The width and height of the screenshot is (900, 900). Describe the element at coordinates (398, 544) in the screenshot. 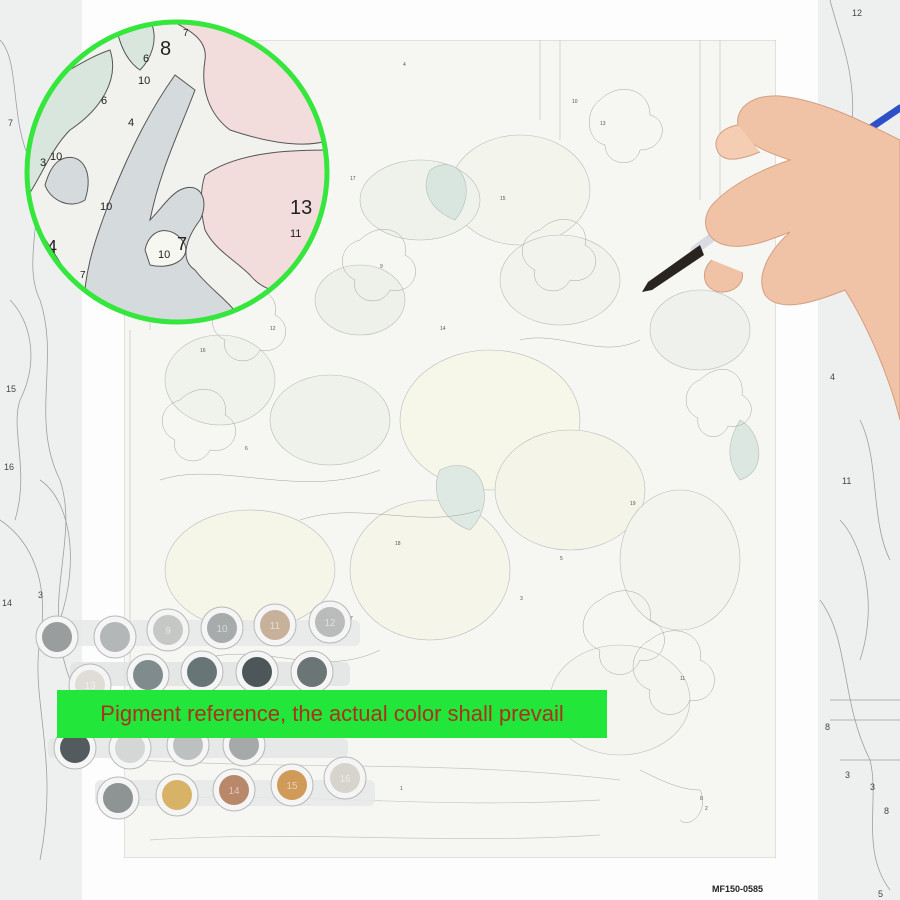

I see `canvas-number: 18` at that location.